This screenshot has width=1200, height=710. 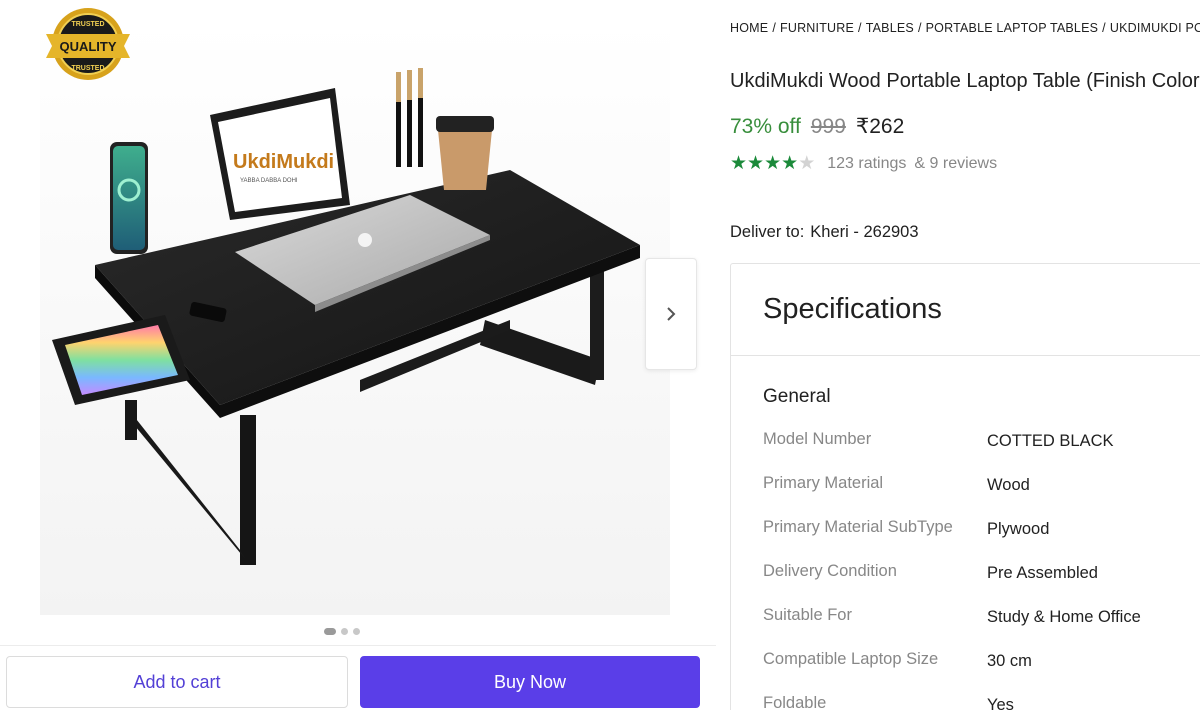 What do you see at coordinates (981, 672) in the screenshot?
I see `spec-row: Compatible Laptop Size 30 cm` at bounding box center [981, 672].